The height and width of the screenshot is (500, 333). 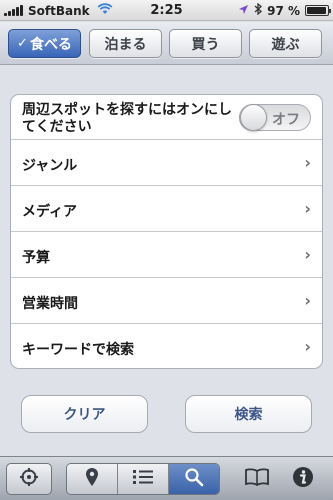 What do you see at coordinates (50, 212) in the screenshot?
I see `list-item-label: メディア` at bounding box center [50, 212].